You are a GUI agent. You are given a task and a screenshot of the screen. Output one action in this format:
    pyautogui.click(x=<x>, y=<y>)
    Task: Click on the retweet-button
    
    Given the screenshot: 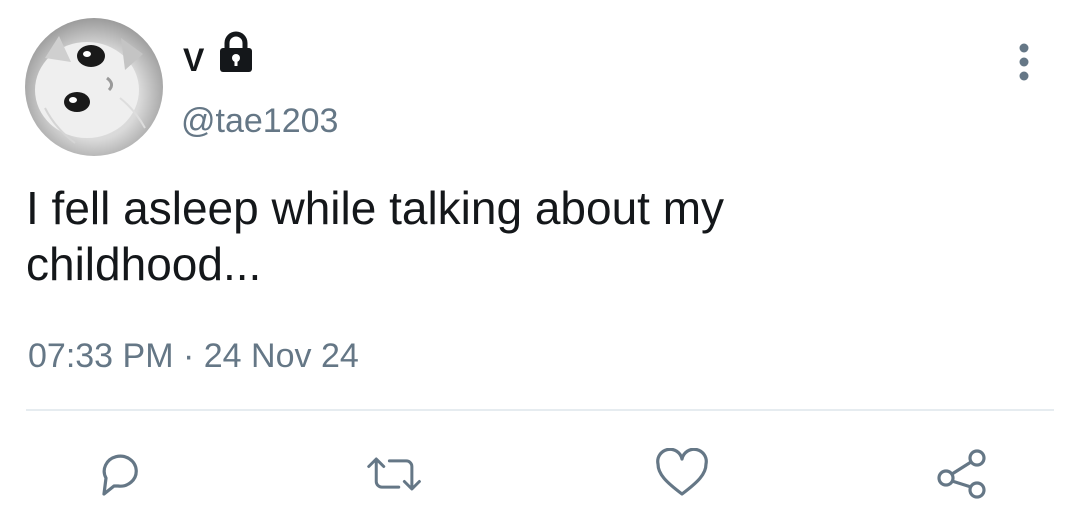 What is the action you would take?
    pyautogui.click(x=395, y=474)
    